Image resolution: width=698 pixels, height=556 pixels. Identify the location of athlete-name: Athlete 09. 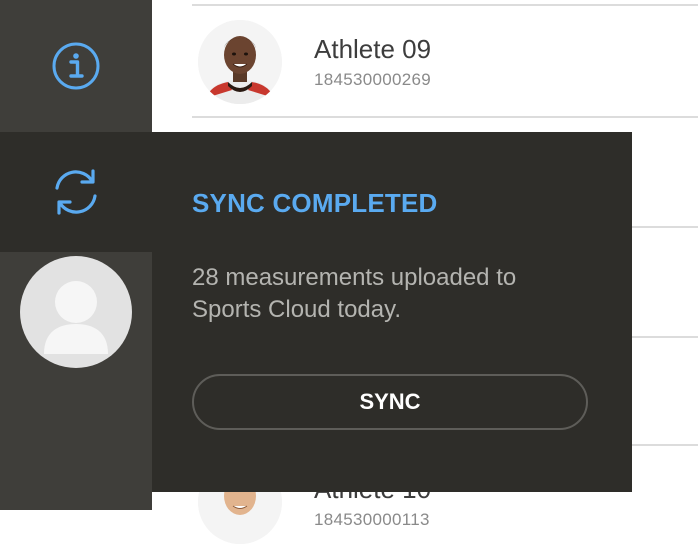
(373, 49).